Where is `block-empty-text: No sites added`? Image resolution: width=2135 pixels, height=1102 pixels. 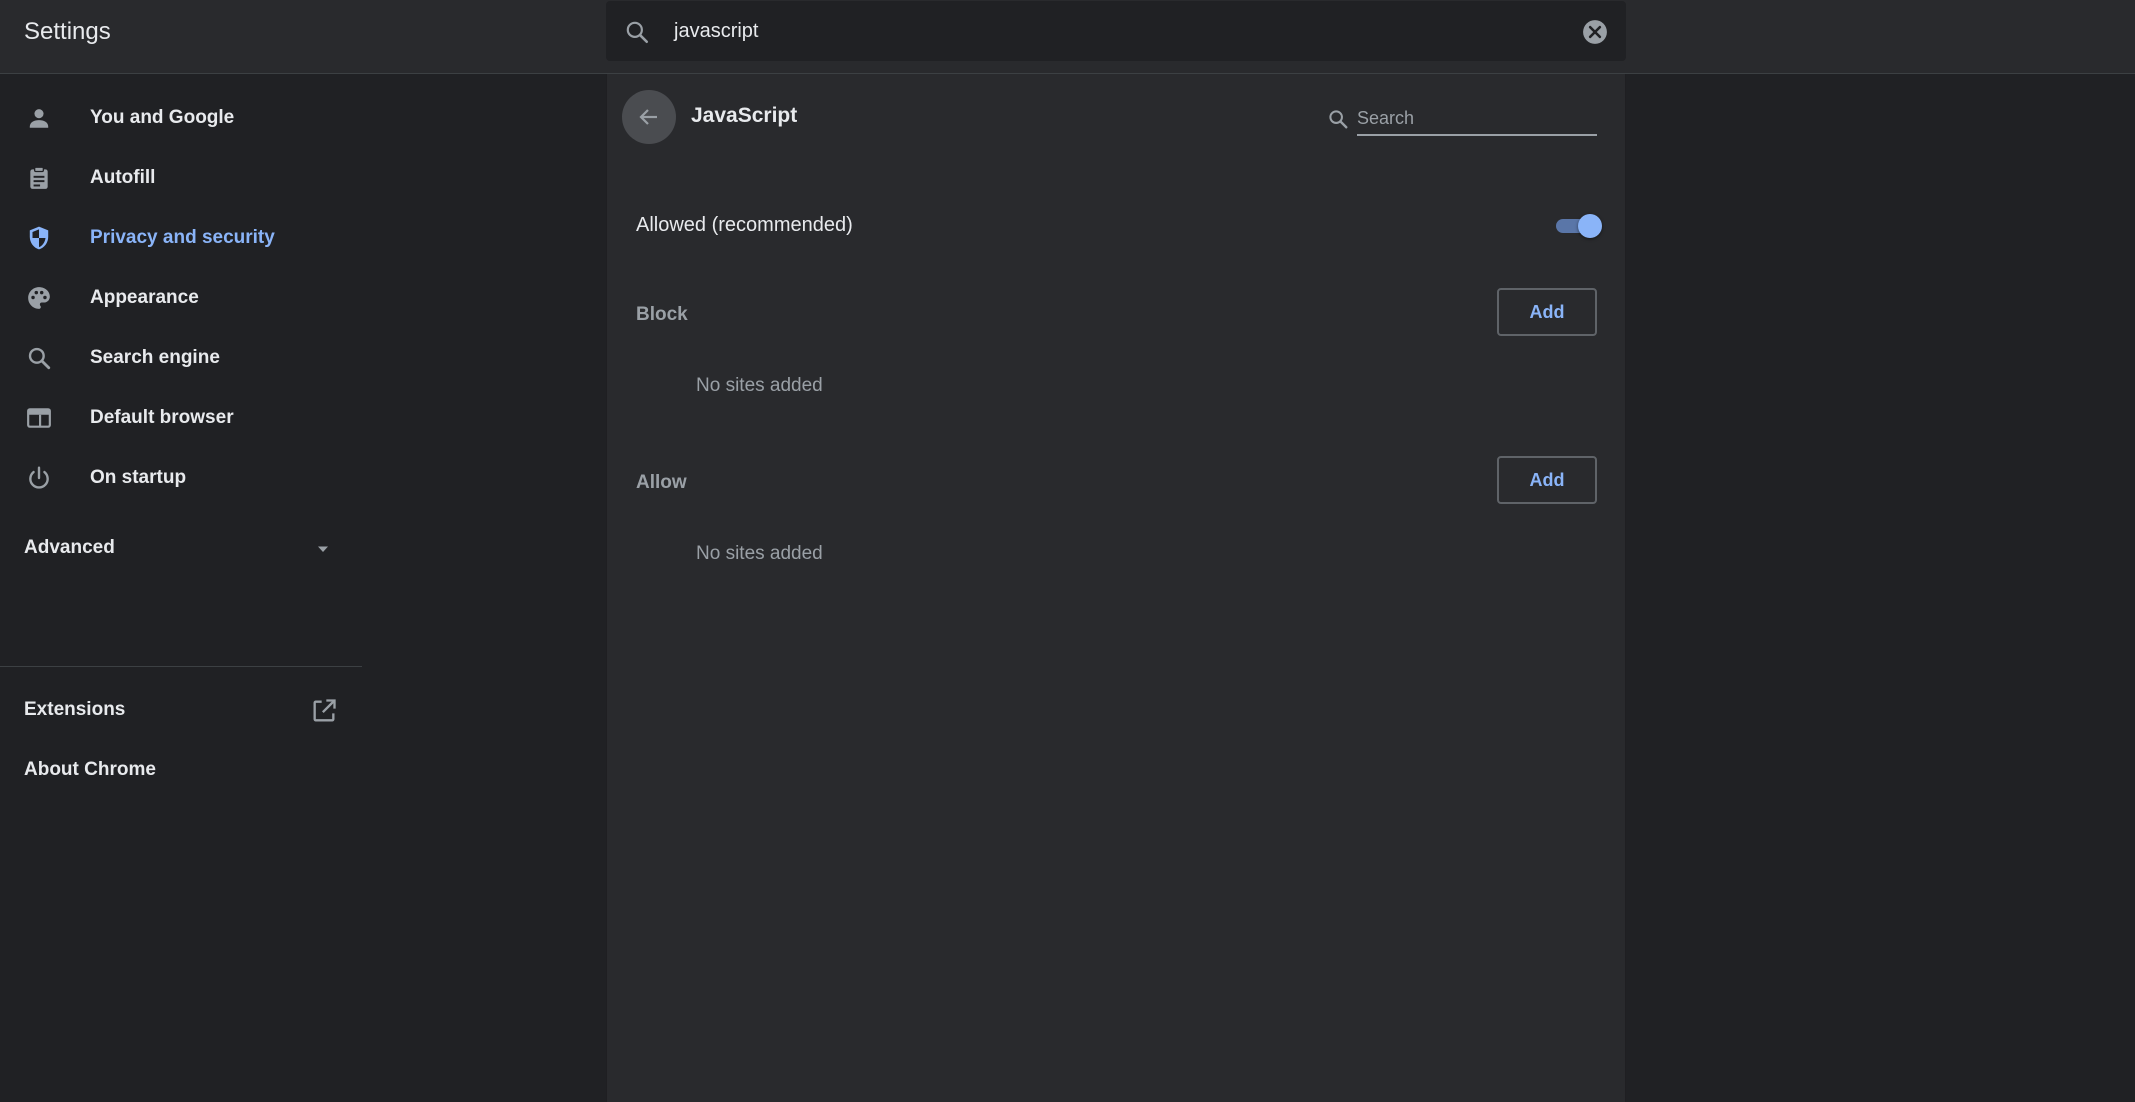 block-empty-text: No sites added is located at coordinates (759, 385).